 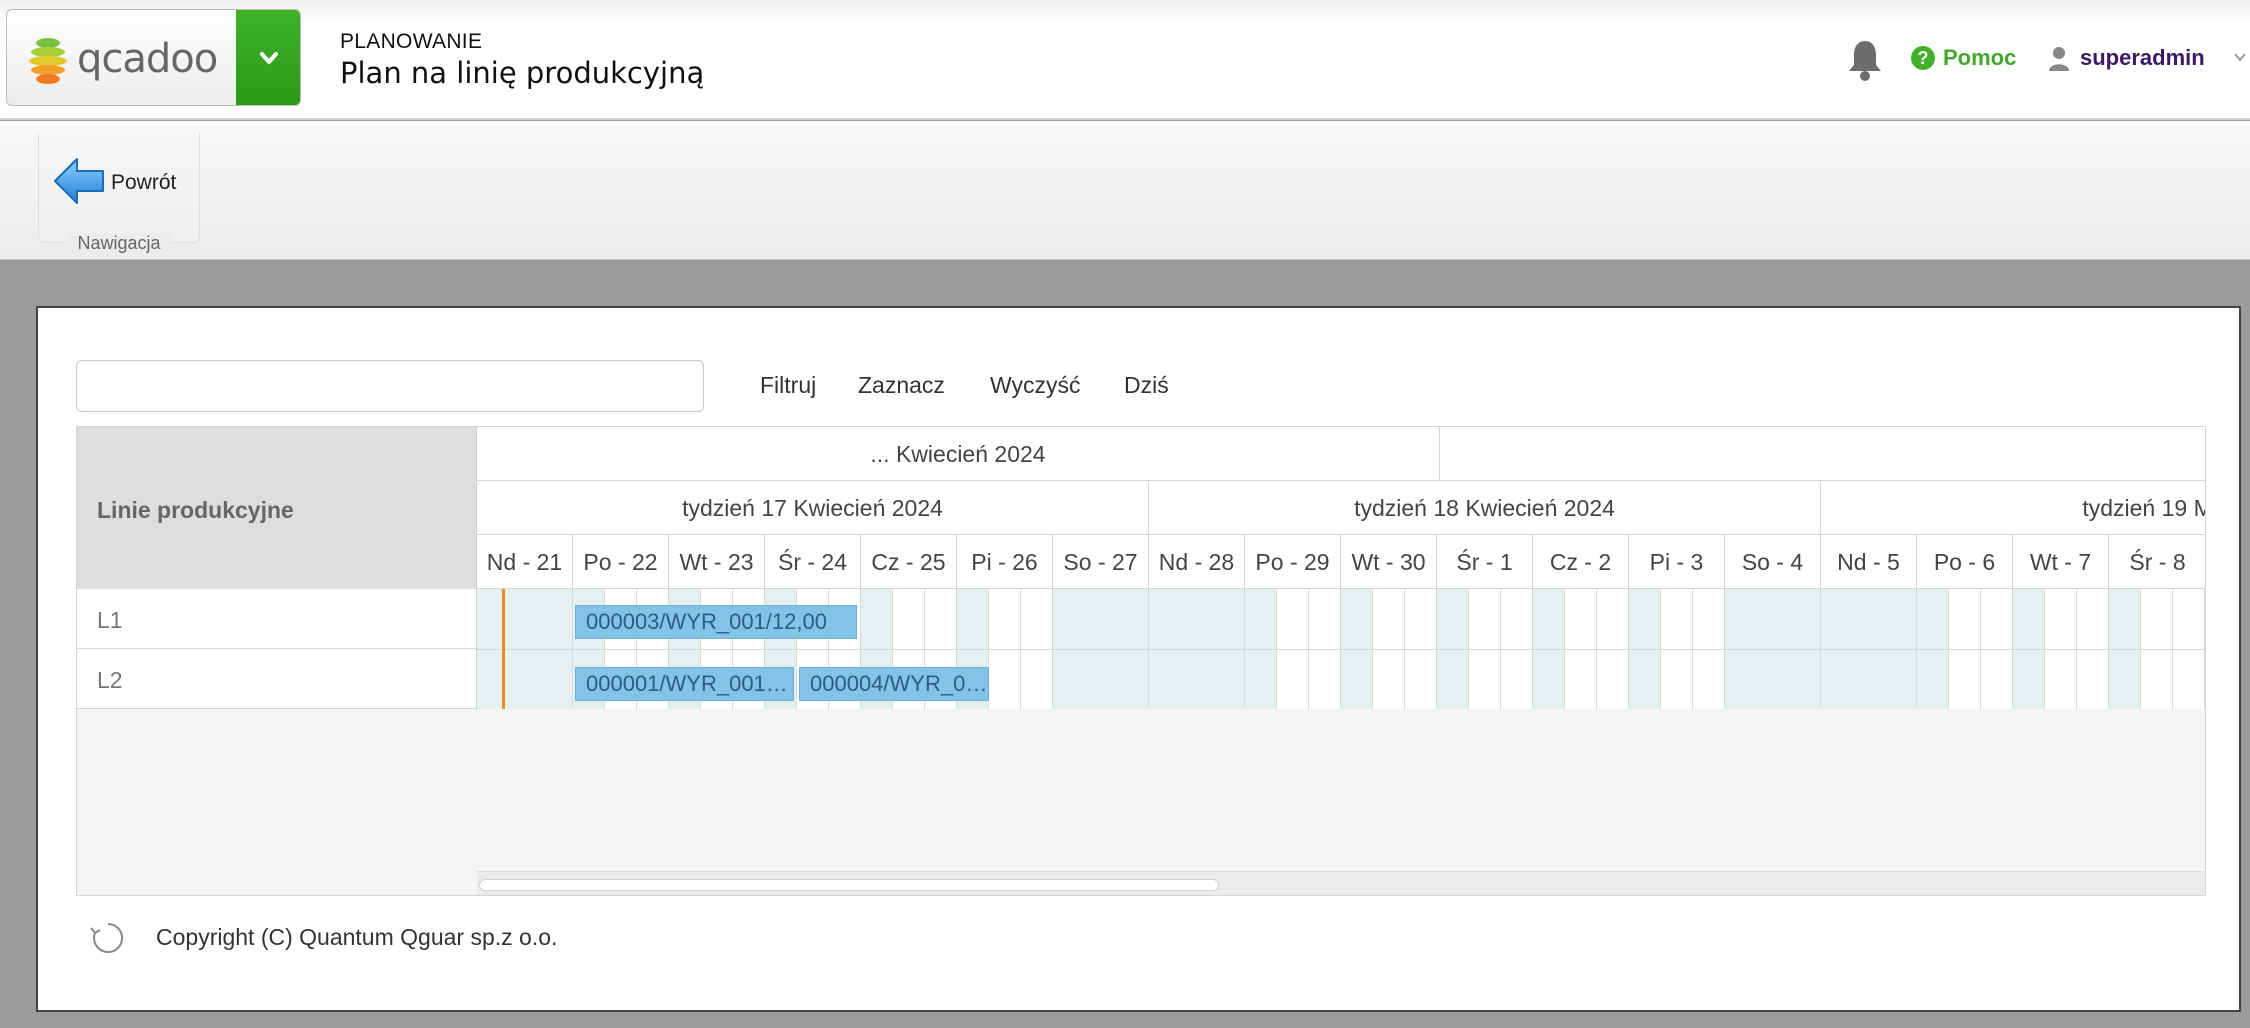 I want to click on week-header: tydzień 17 Kwiecień 2024, so click(x=813, y=508).